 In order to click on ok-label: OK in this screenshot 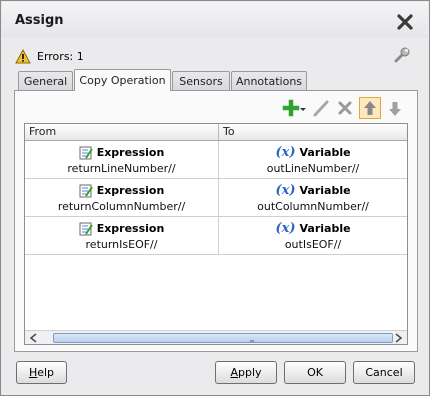, I will do `click(315, 372)`.